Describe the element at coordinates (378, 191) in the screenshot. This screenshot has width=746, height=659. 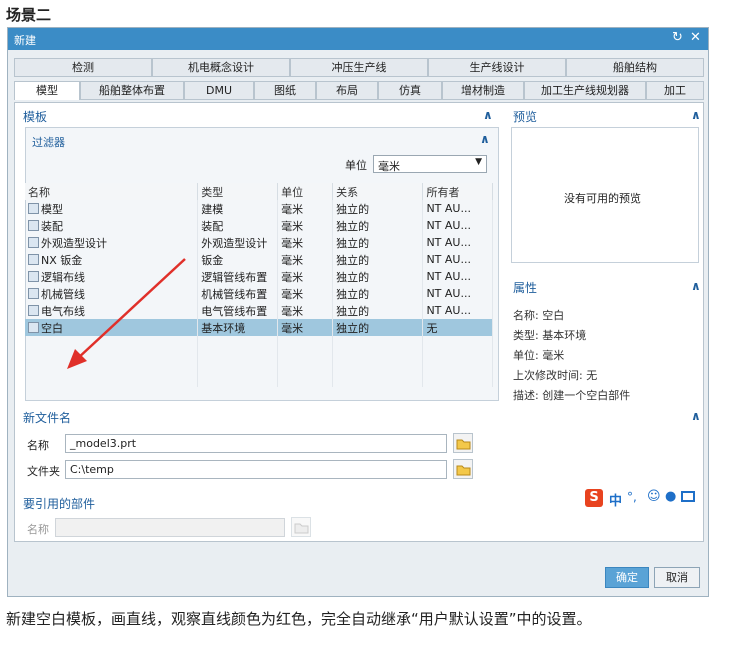
I see `col-relation: 关系` at that location.